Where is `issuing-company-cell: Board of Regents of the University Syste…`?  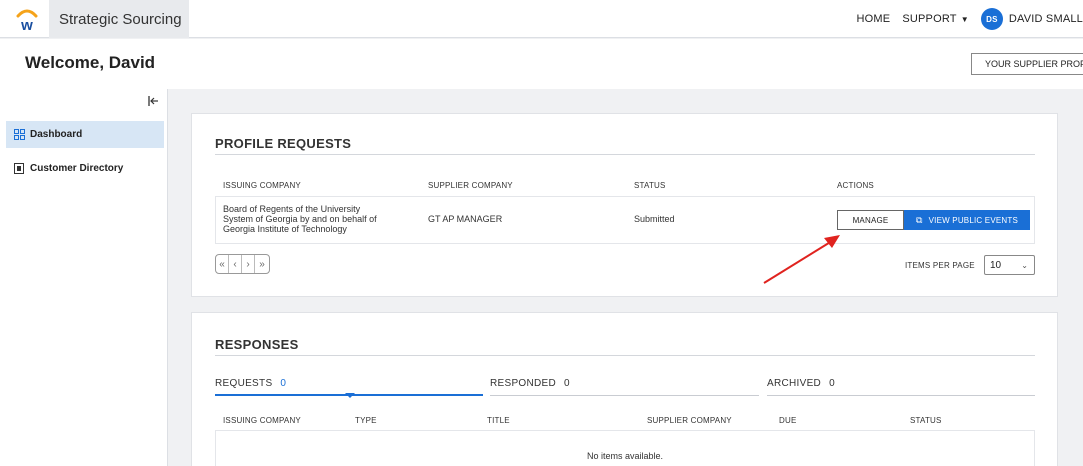
issuing-company-cell: Board of Regents of the University Syste… is located at coordinates (300, 219).